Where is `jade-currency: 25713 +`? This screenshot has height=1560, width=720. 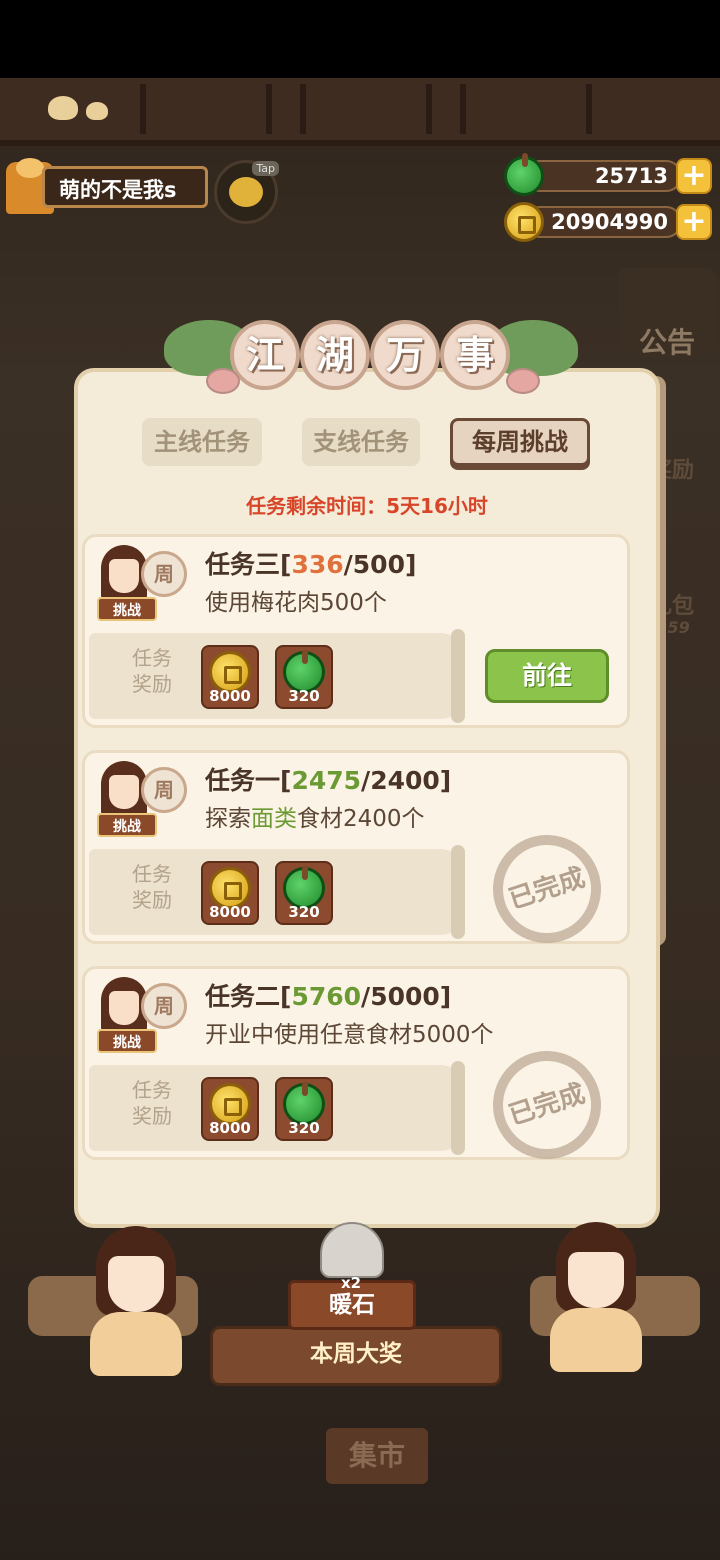 jade-currency: 25713 + is located at coordinates (608, 174).